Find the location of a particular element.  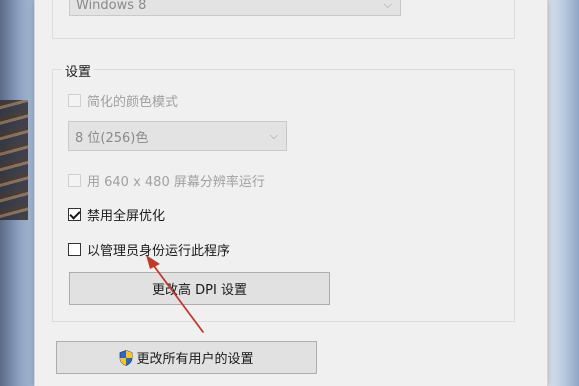

disable-fullscreen-optimization-checkbox: 禁用全屏优化 is located at coordinates (116, 214).